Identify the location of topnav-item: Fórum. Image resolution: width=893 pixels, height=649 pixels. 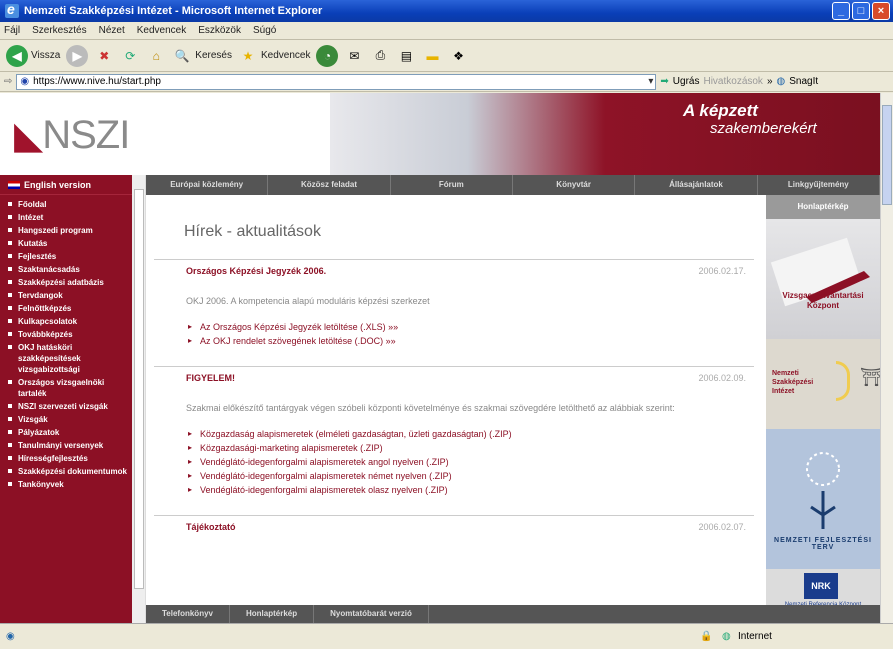
(452, 185).